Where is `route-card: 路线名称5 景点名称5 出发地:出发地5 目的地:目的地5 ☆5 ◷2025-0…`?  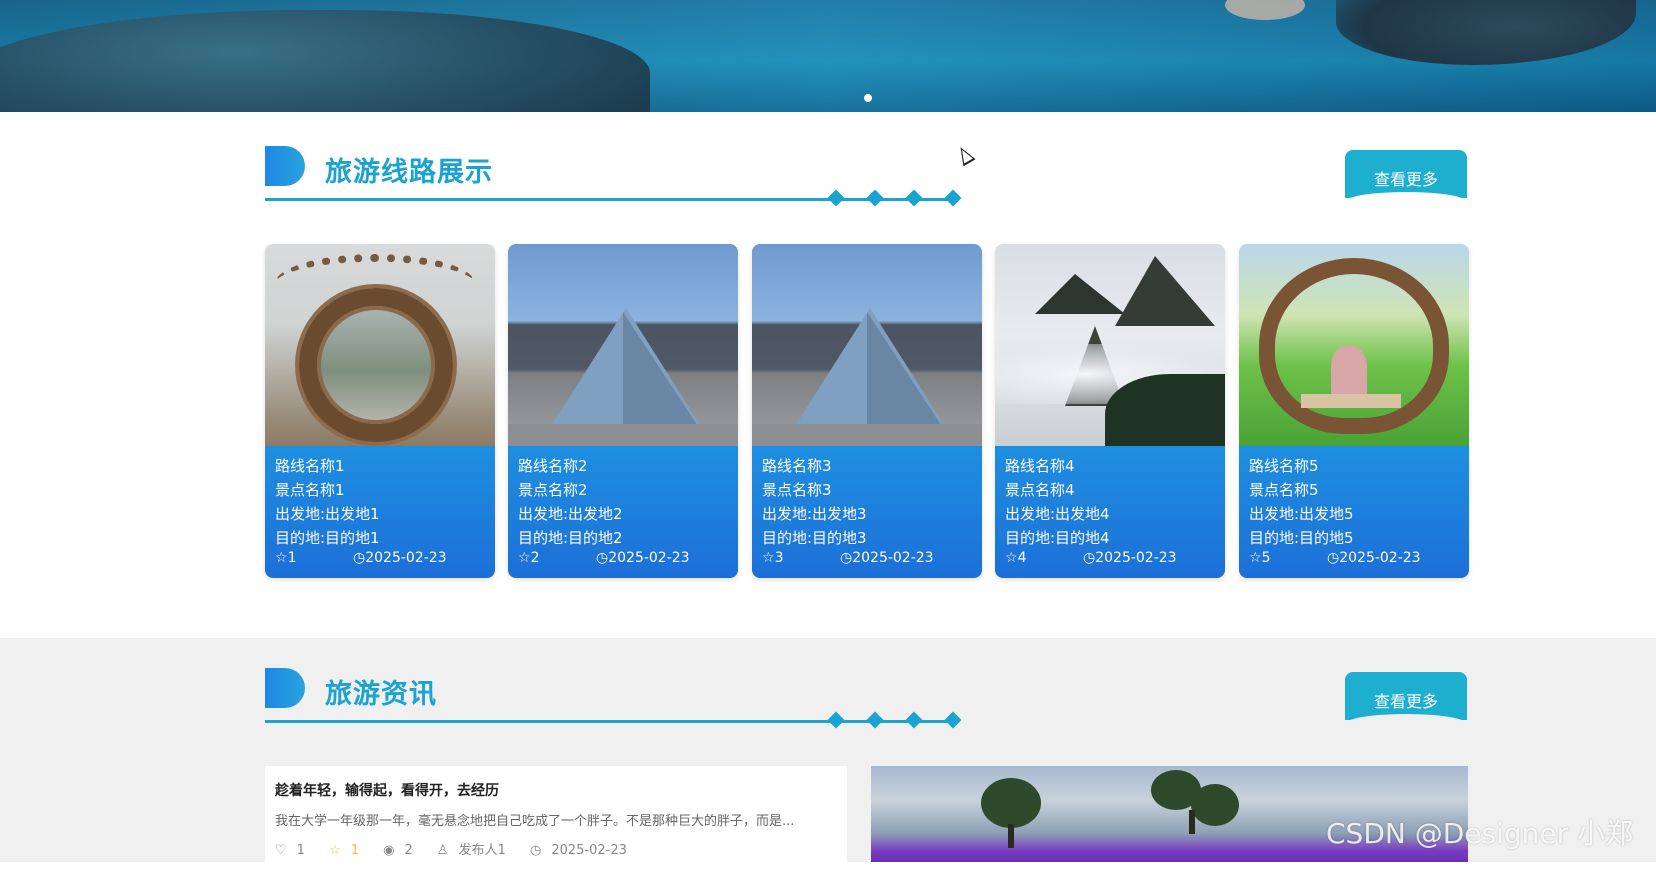 route-card: 路线名称5 景点名称5 出发地:出发地5 目的地:目的地5 ☆5 ◷2025-0… is located at coordinates (1354, 411).